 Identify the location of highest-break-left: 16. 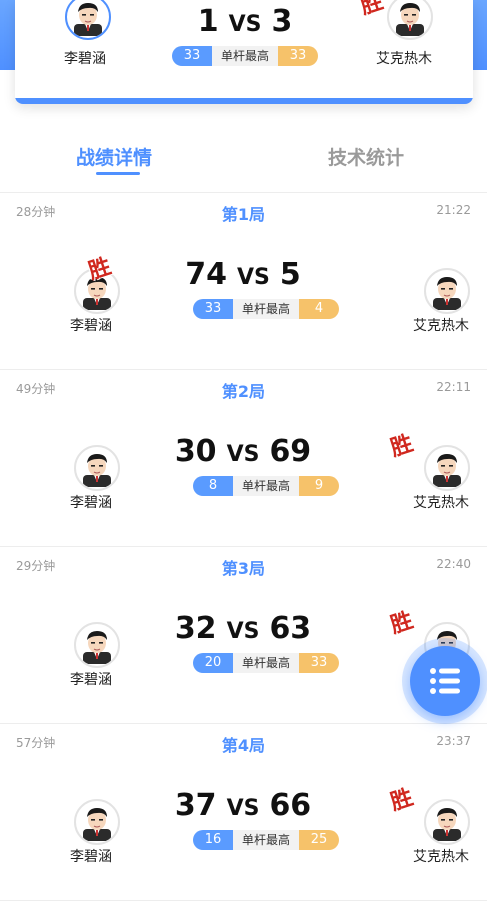
(213, 840).